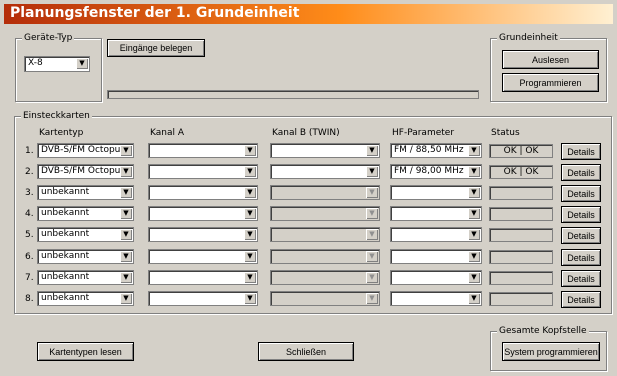 This screenshot has width=617, height=376. Describe the element at coordinates (429, 150) in the screenshot. I see `hf-parameter-select-value: FM / 88,50 MHz` at that location.